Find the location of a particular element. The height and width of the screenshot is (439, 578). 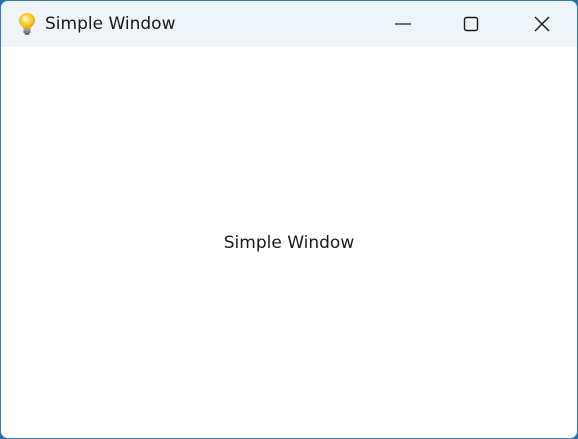

minimize-button is located at coordinates (403, 24).